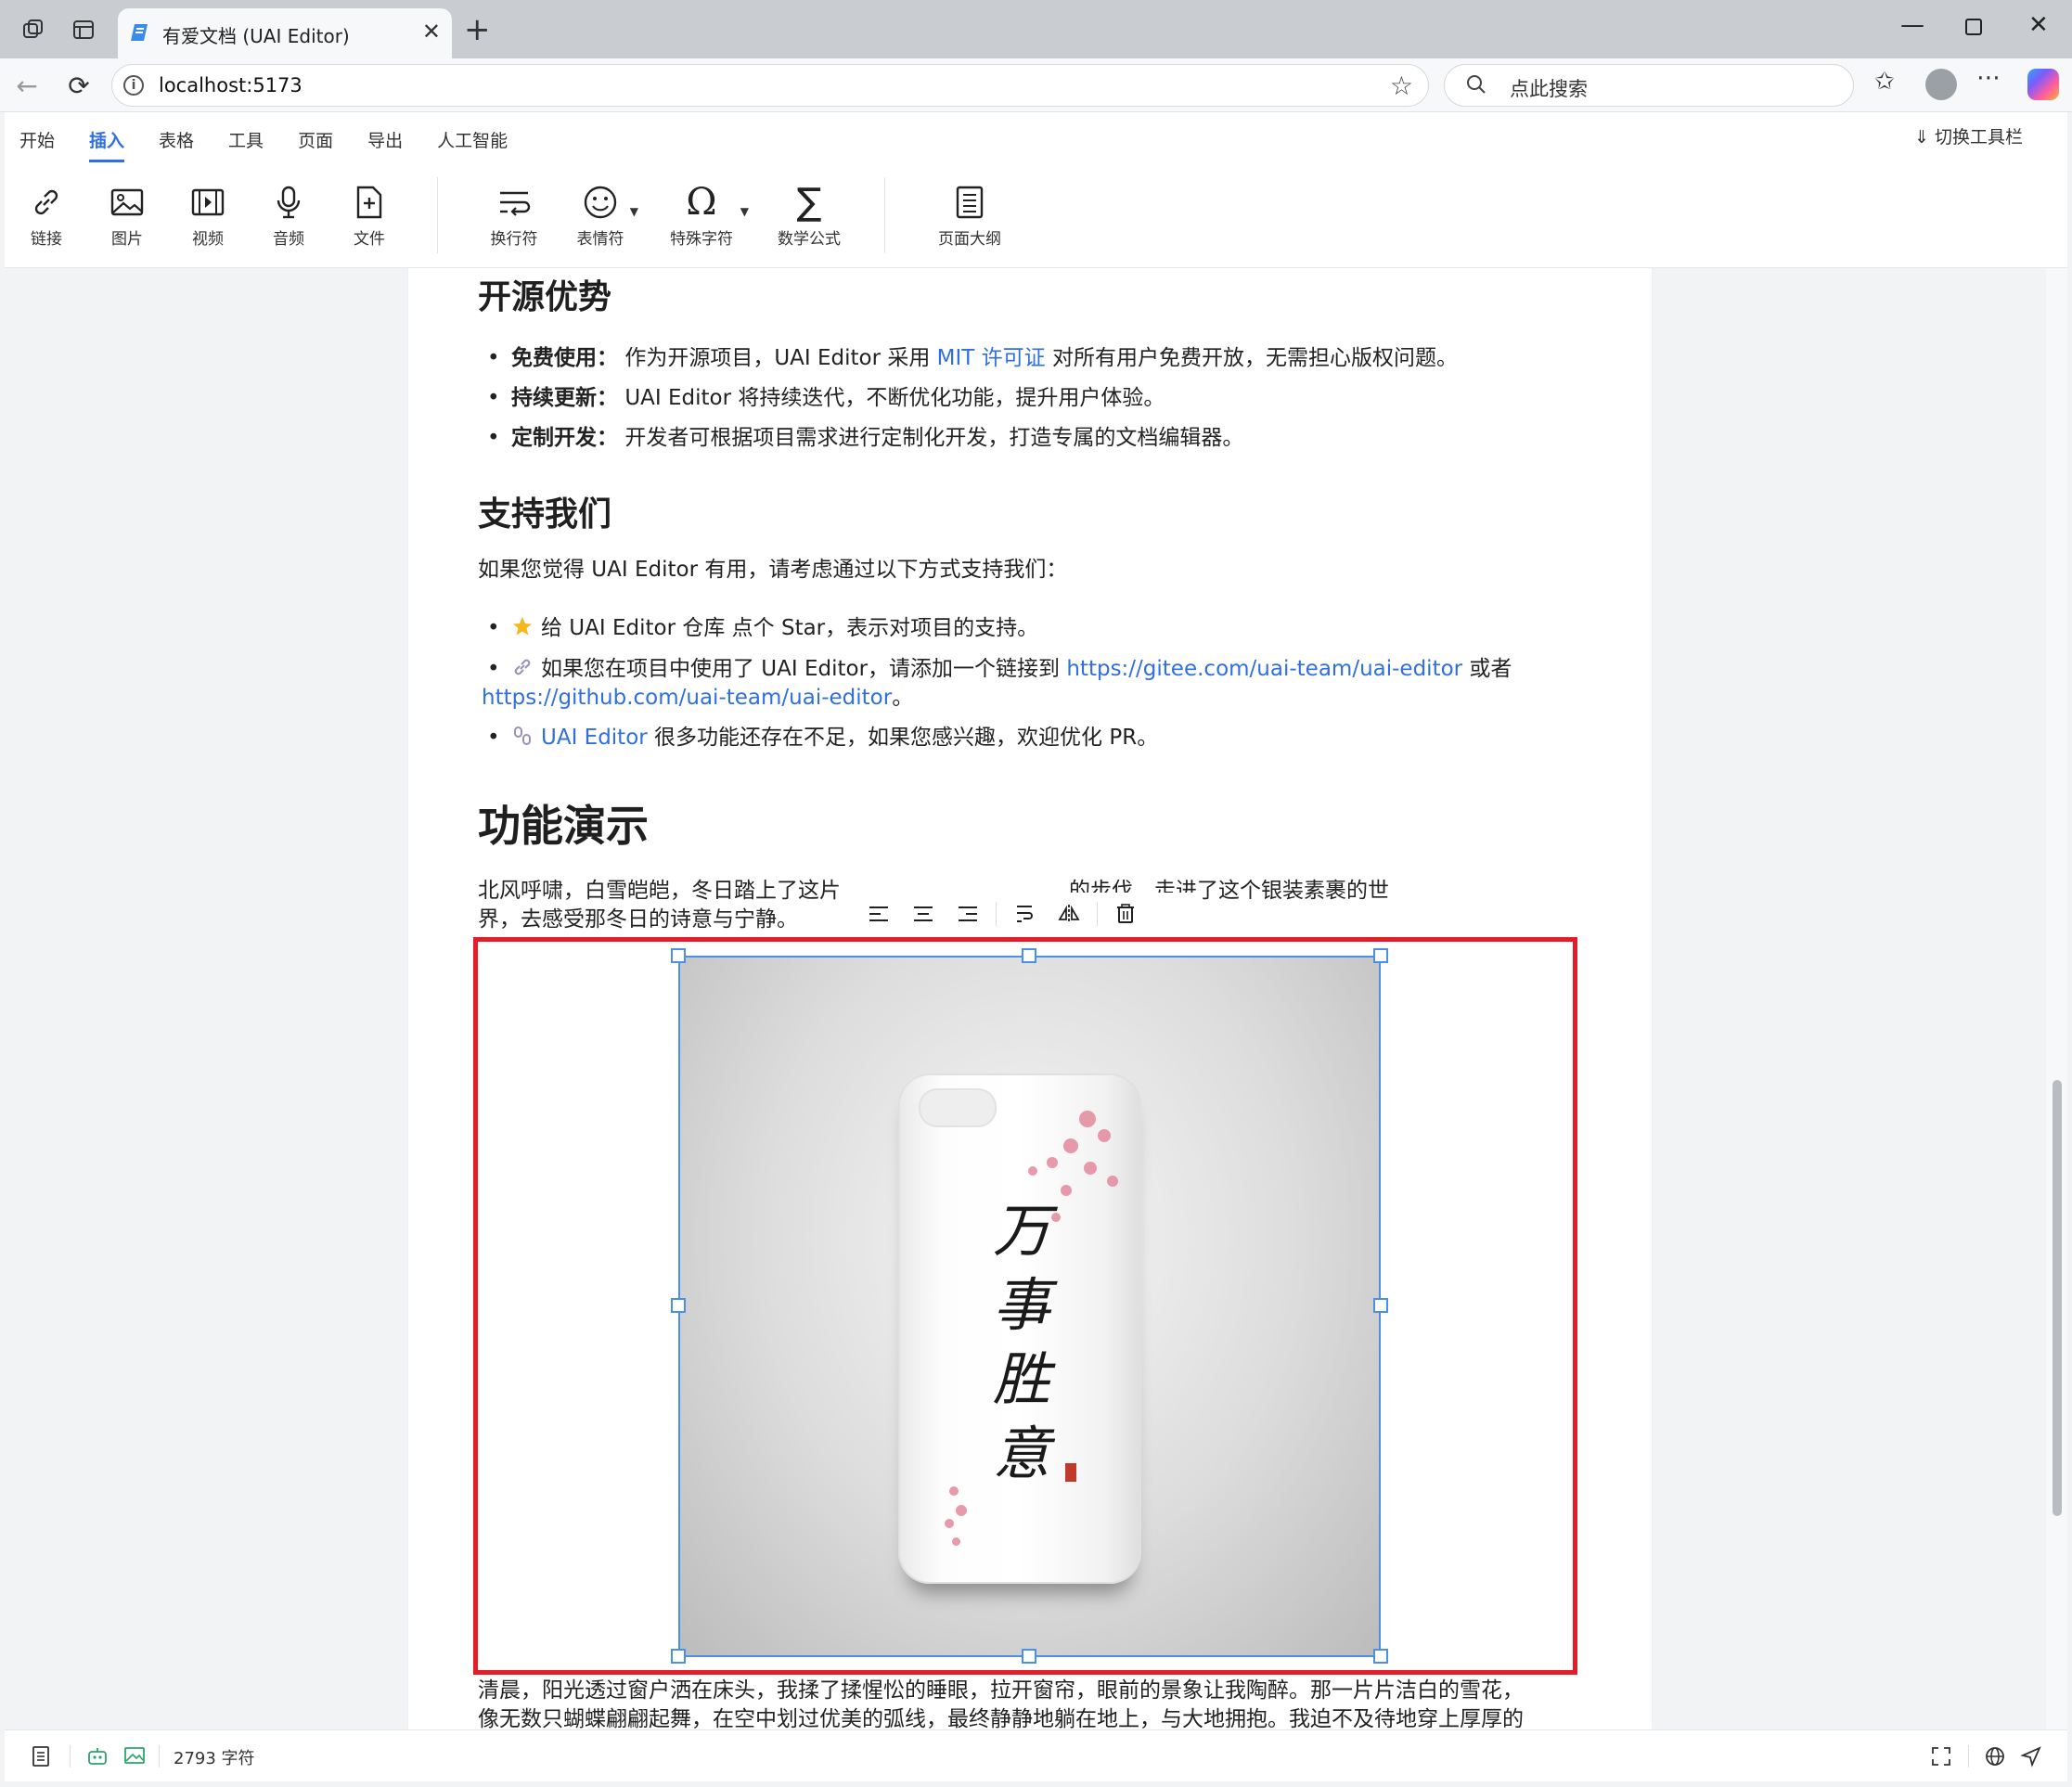 The image size is (2072, 1787). I want to click on close-window-icon: ✕, so click(2038, 25).